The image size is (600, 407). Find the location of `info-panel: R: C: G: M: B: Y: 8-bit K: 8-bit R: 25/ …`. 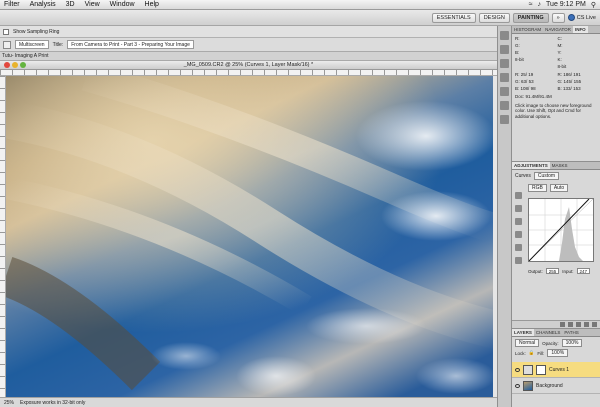

info-panel: R: C: G: M: B: Y: 8-bit K: 8-bit R: 25/ … is located at coordinates (556, 77).